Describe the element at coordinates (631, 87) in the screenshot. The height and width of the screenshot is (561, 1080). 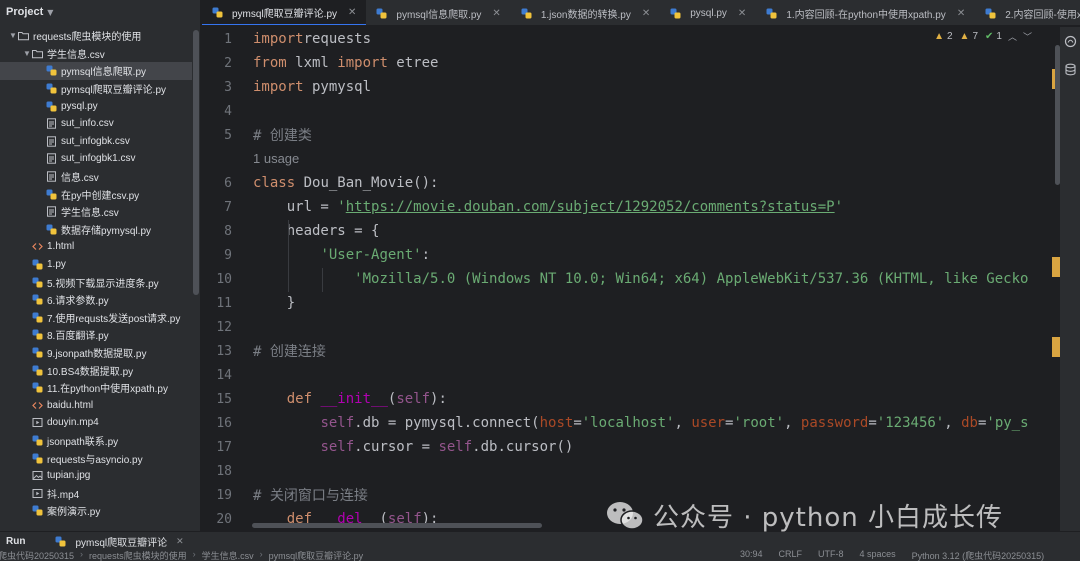
I see `code-line: 3 import pymysql` at that location.